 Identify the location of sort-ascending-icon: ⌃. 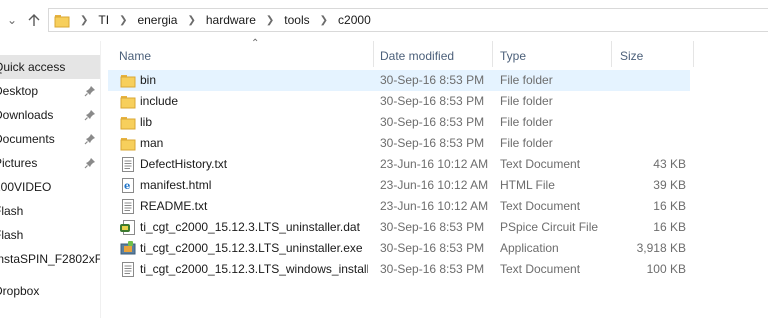
(255, 43).